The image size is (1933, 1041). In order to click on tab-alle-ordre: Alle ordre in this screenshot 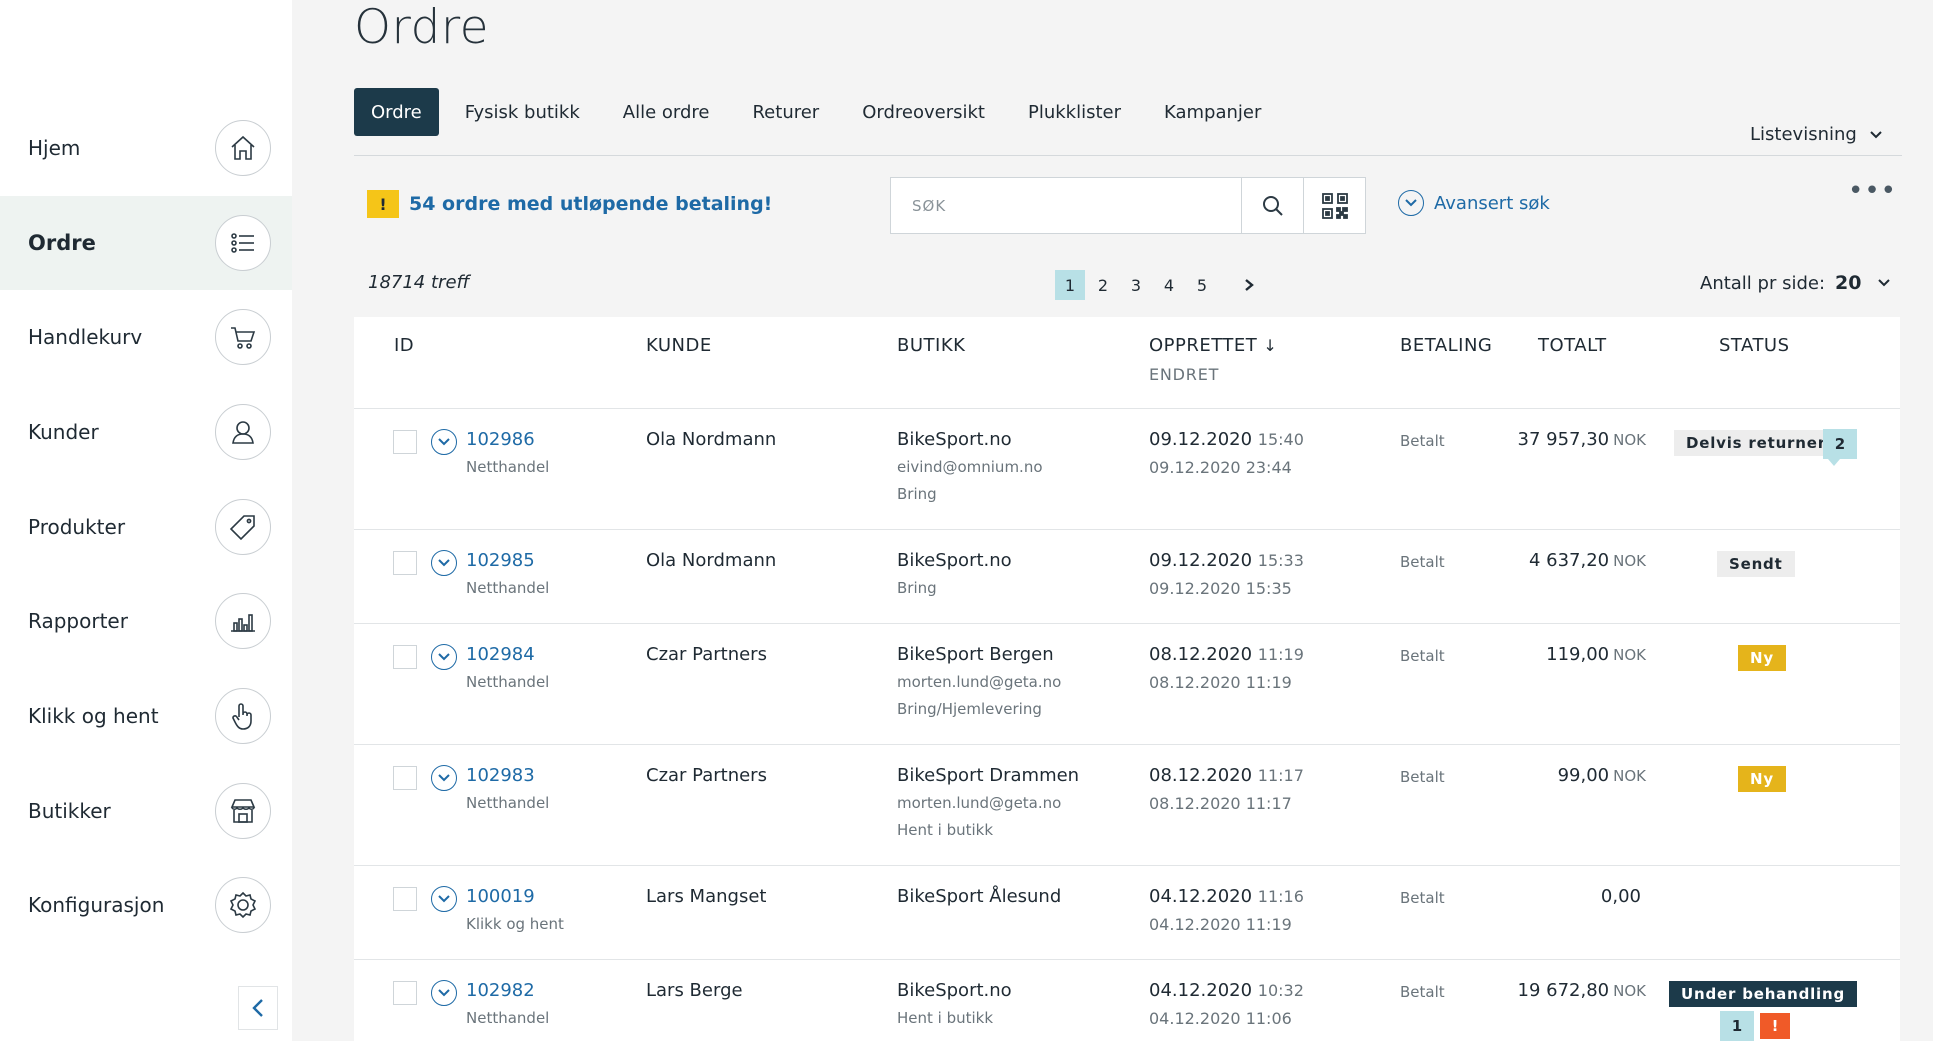, I will do `click(666, 112)`.